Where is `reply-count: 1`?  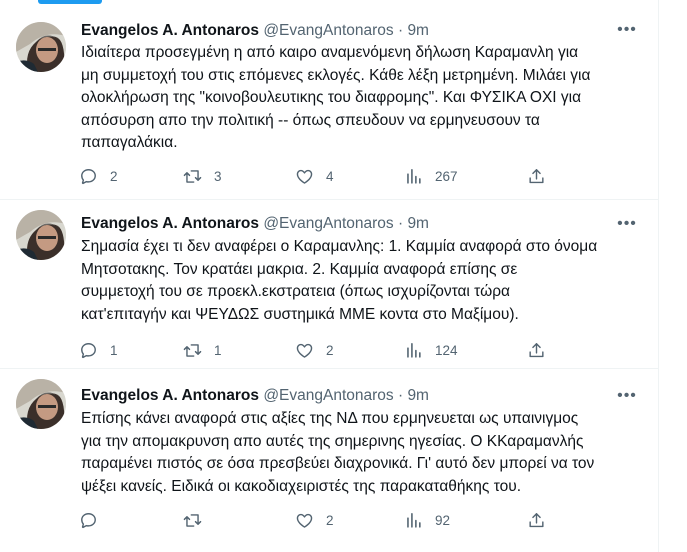 reply-count: 1 is located at coordinates (114, 350).